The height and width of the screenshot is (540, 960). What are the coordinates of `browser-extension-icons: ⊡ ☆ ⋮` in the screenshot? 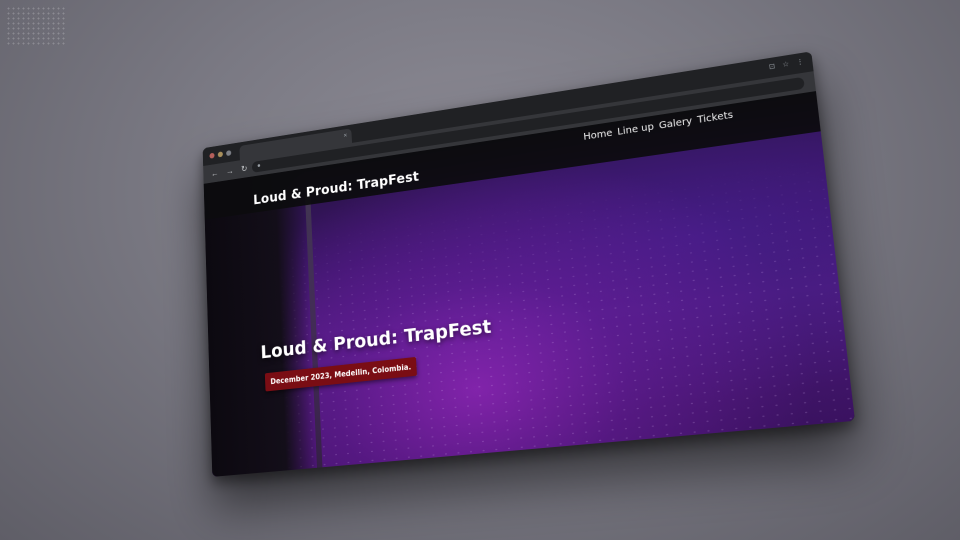 It's located at (786, 64).